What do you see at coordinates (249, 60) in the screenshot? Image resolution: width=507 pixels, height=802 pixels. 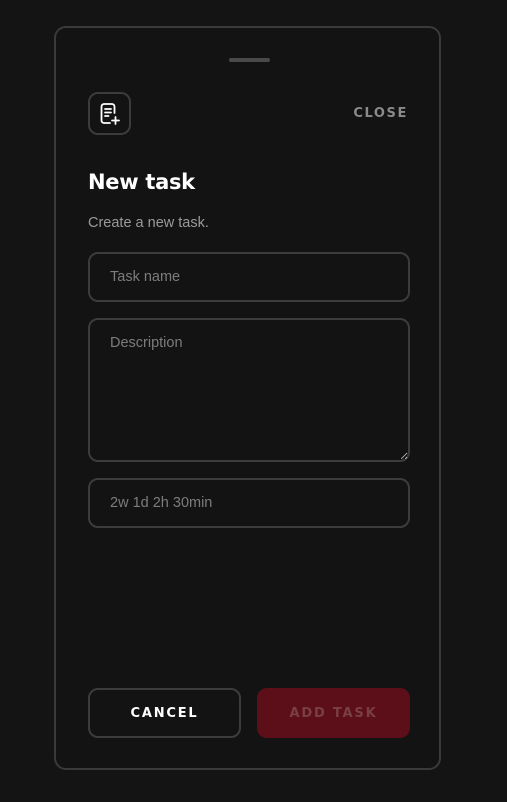 I see `drag-handle` at bounding box center [249, 60].